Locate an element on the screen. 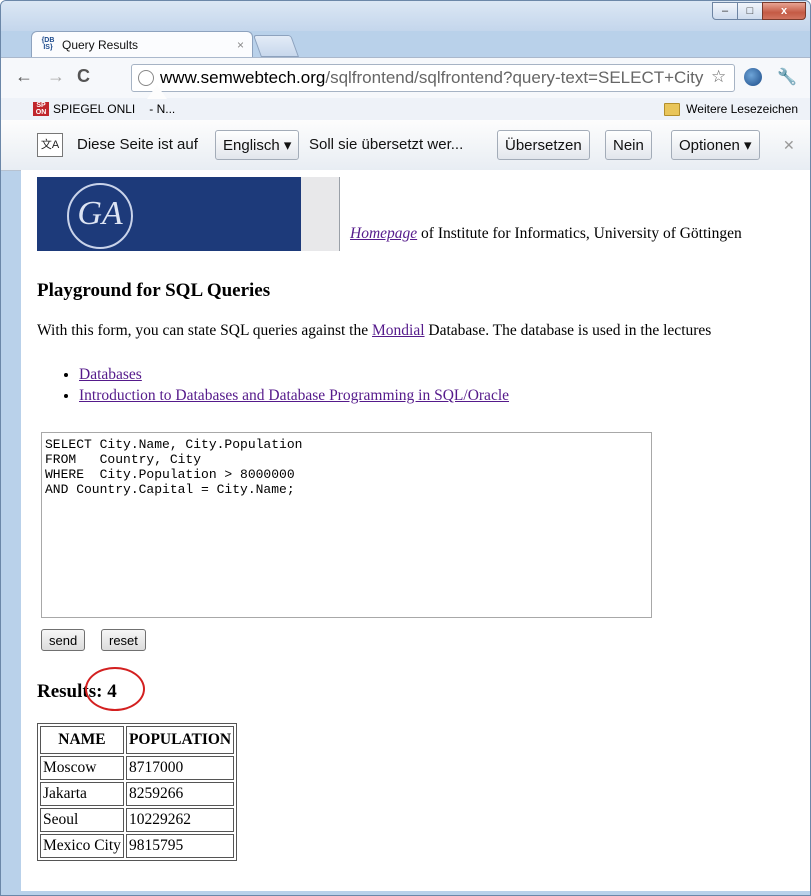 The image size is (811, 896). university-logo: GA is located at coordinates (169, 214).